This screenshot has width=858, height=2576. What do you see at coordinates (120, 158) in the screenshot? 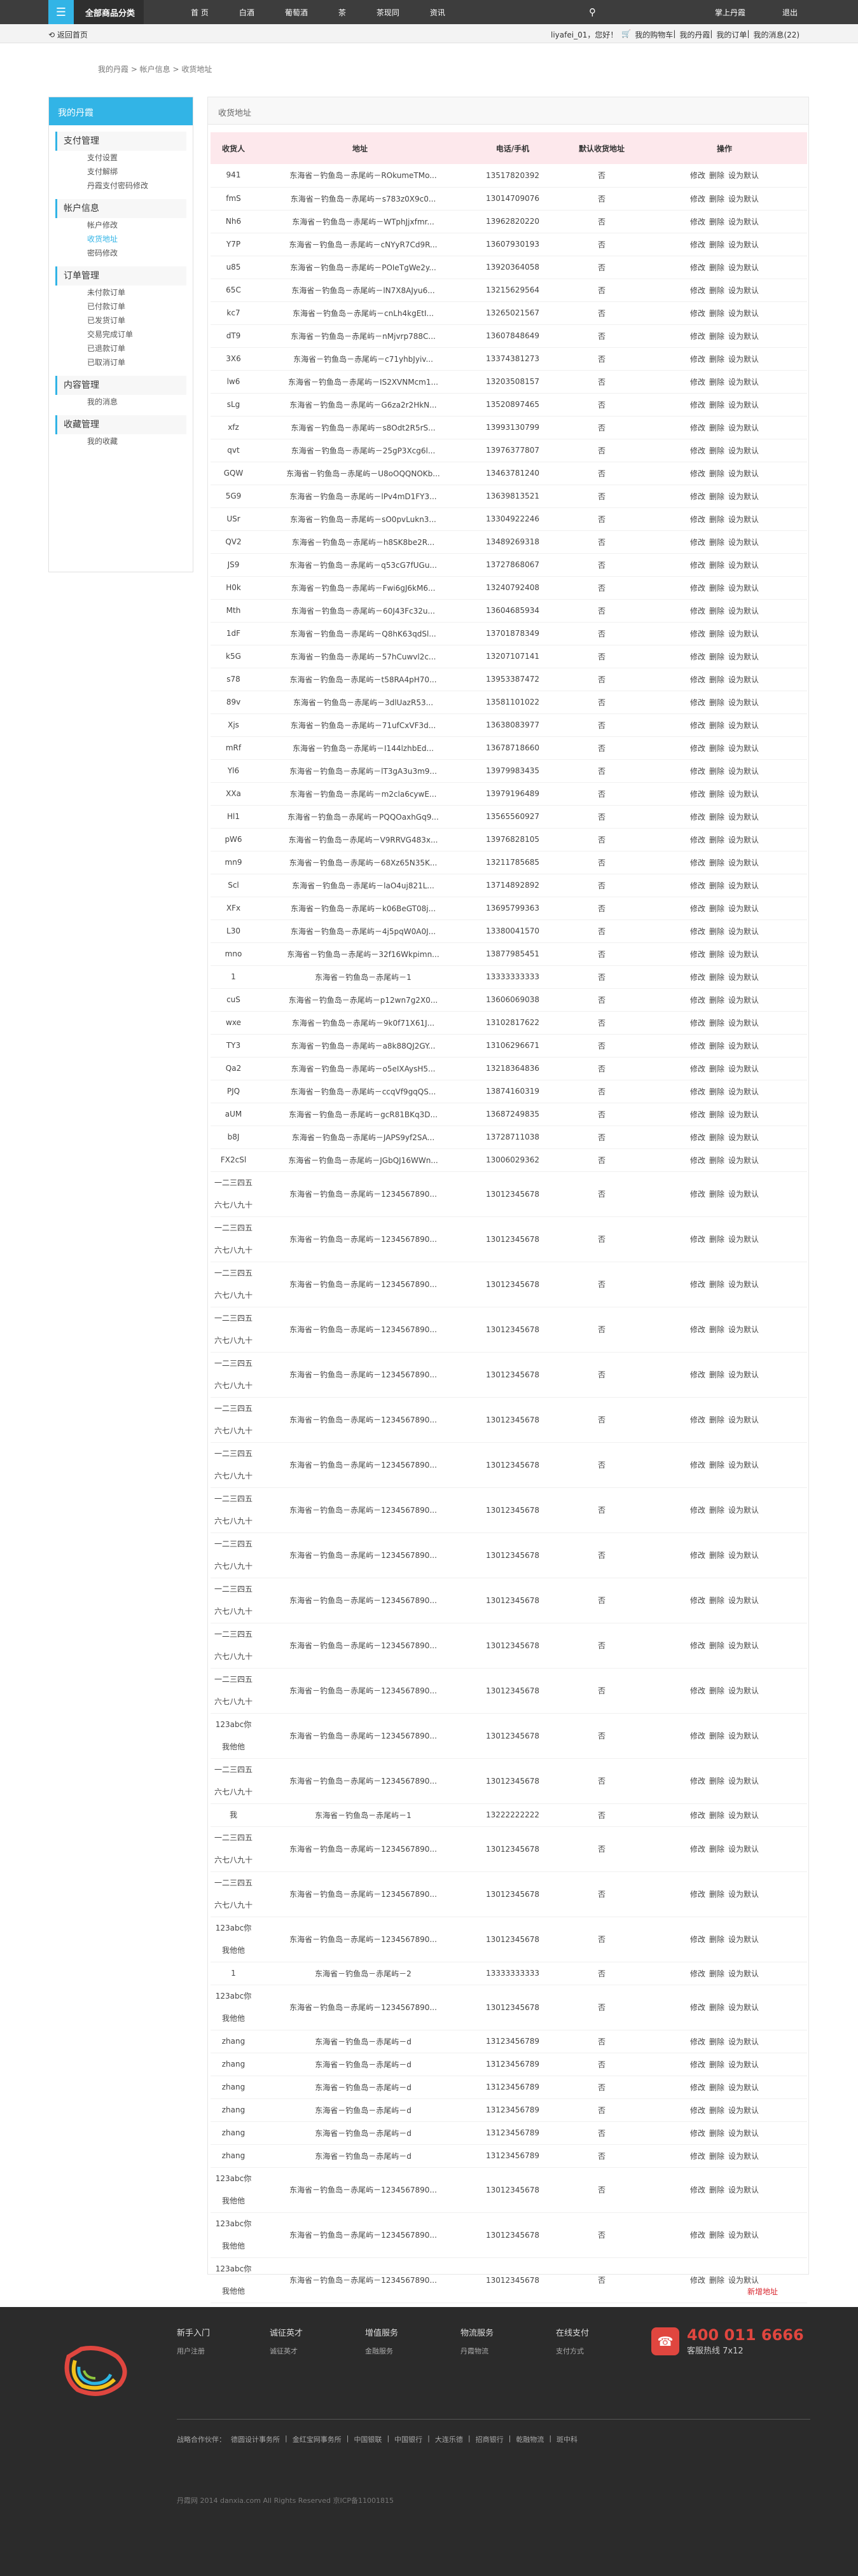
I see `sidebar-item: 支付设置` at bounding box center [120, 158].